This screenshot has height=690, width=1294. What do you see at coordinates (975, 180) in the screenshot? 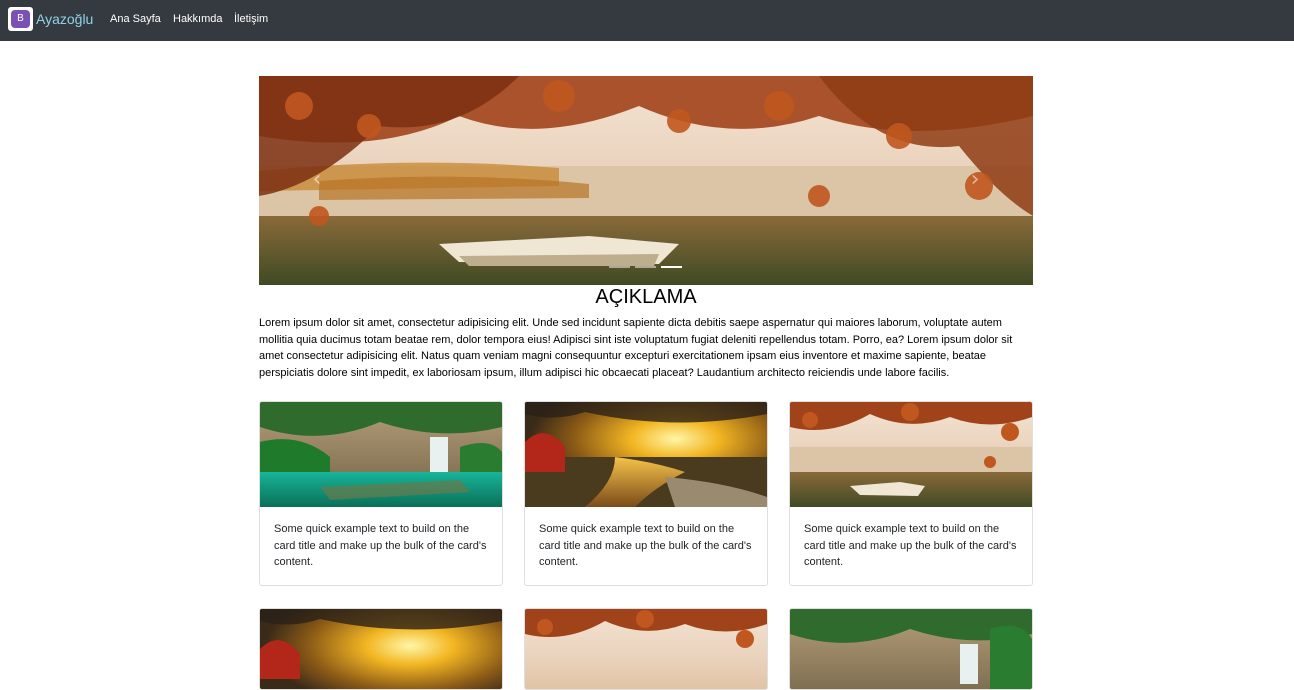
I see `chevron-right-icon: ›` at bounding box center [975, 180].